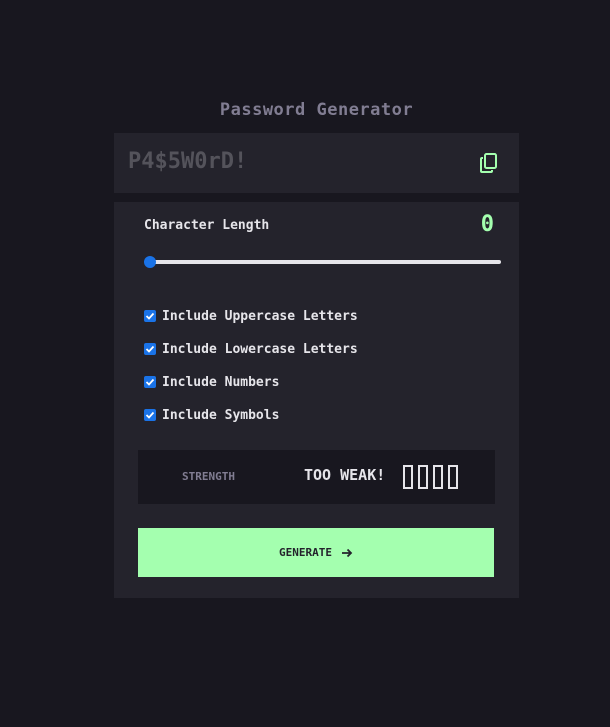 The height and width of the screenshot is (727, 610). What do you see at coordinates (347, 552) in the screenshot?
I see `arrow-right-icon` at bounding box center [347, 552].